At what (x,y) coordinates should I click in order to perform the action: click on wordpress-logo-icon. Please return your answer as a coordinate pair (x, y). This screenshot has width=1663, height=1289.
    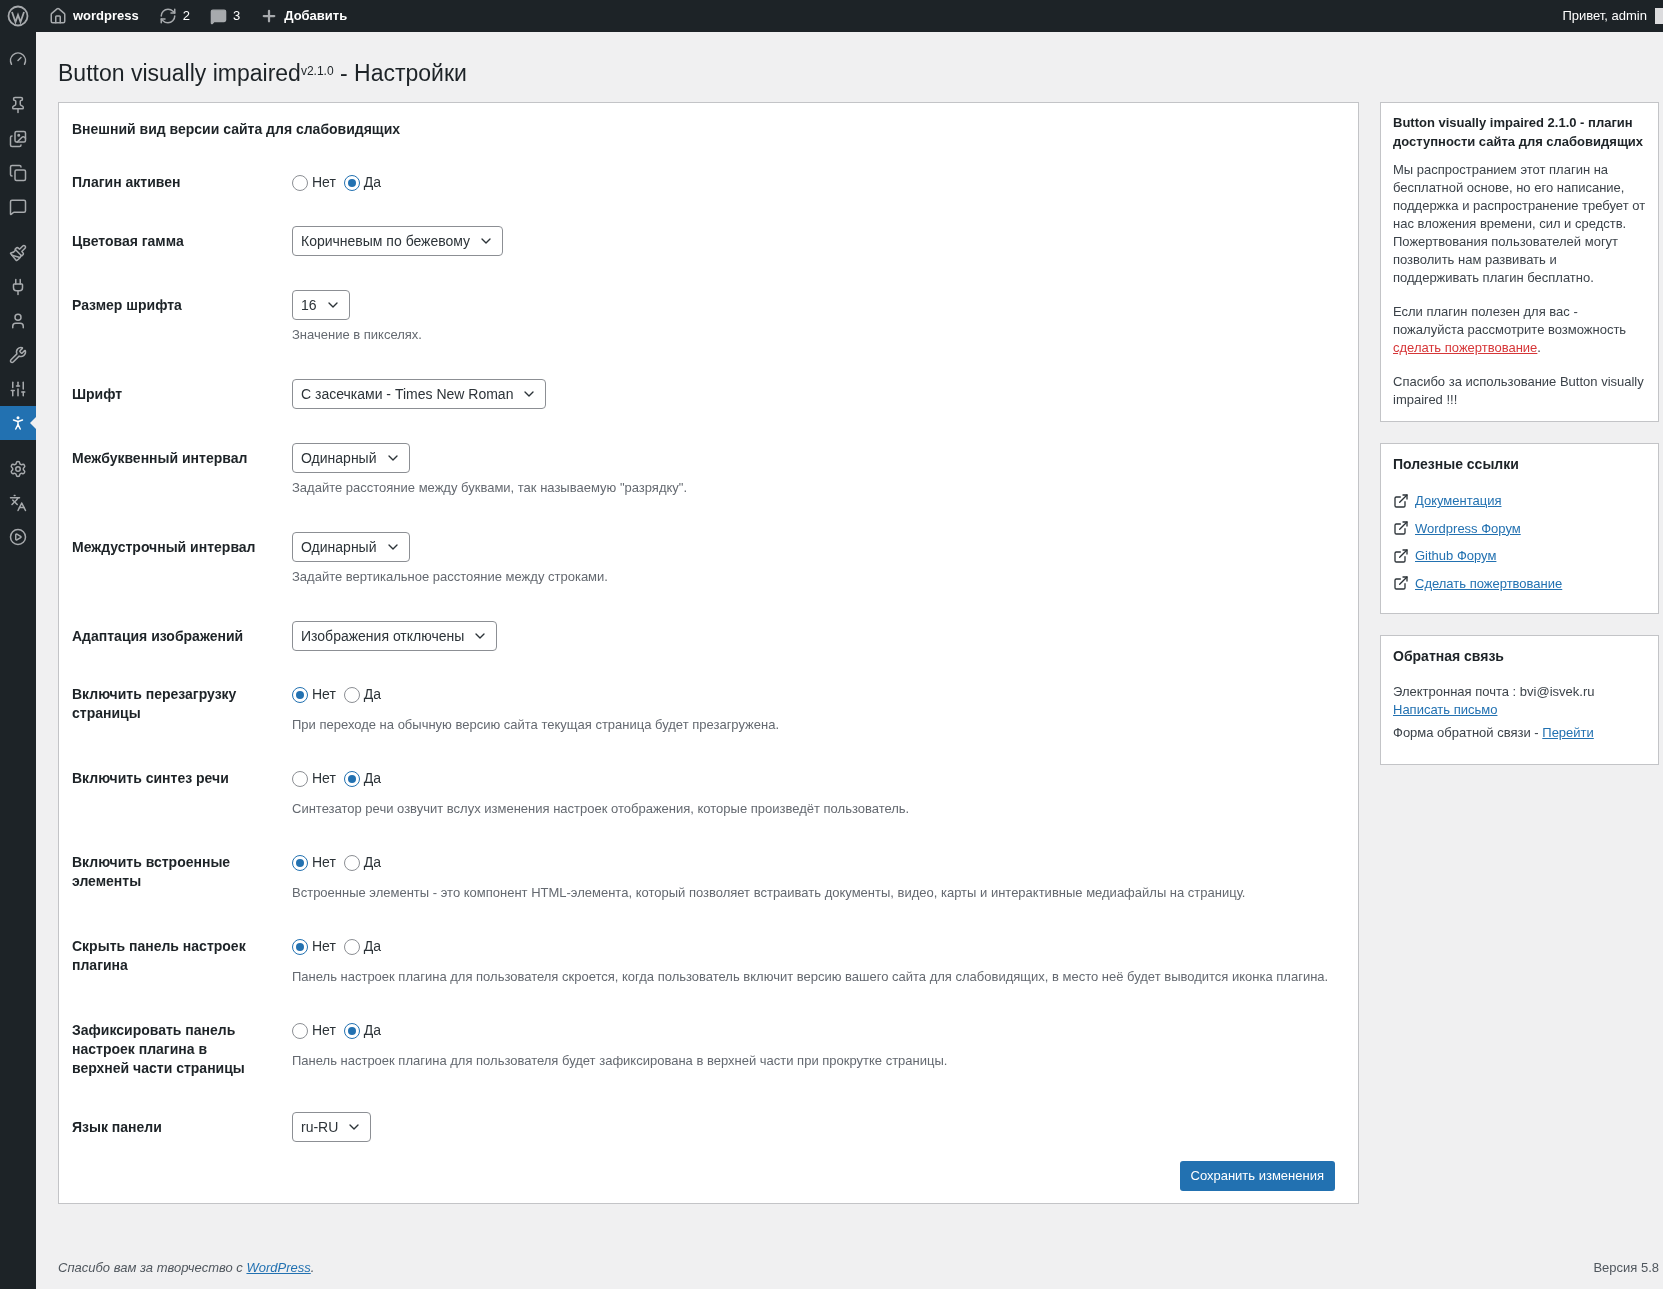
    Looking at the image, I should click on (18, 16).